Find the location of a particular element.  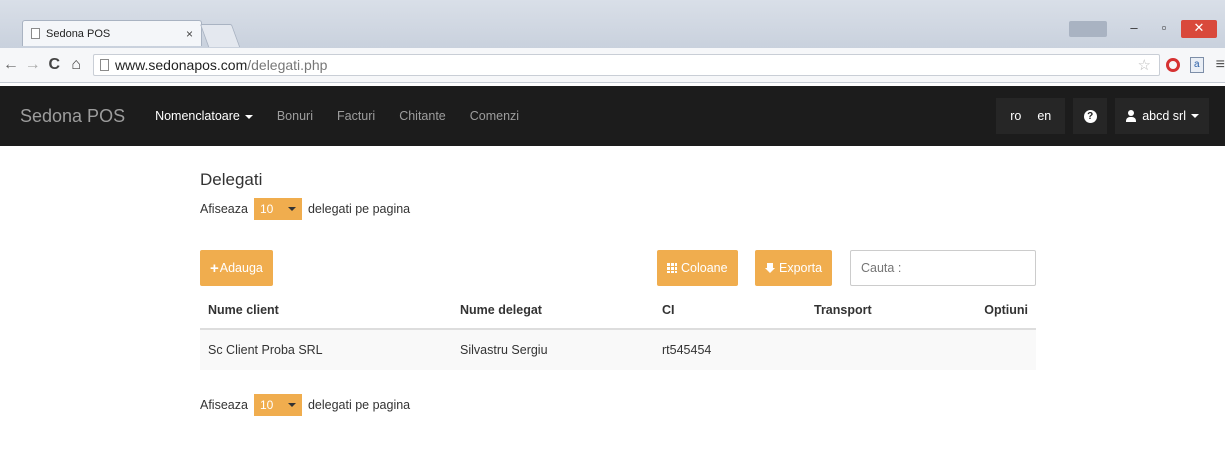

page-title: Delegati is located at coordinates (231, 179).